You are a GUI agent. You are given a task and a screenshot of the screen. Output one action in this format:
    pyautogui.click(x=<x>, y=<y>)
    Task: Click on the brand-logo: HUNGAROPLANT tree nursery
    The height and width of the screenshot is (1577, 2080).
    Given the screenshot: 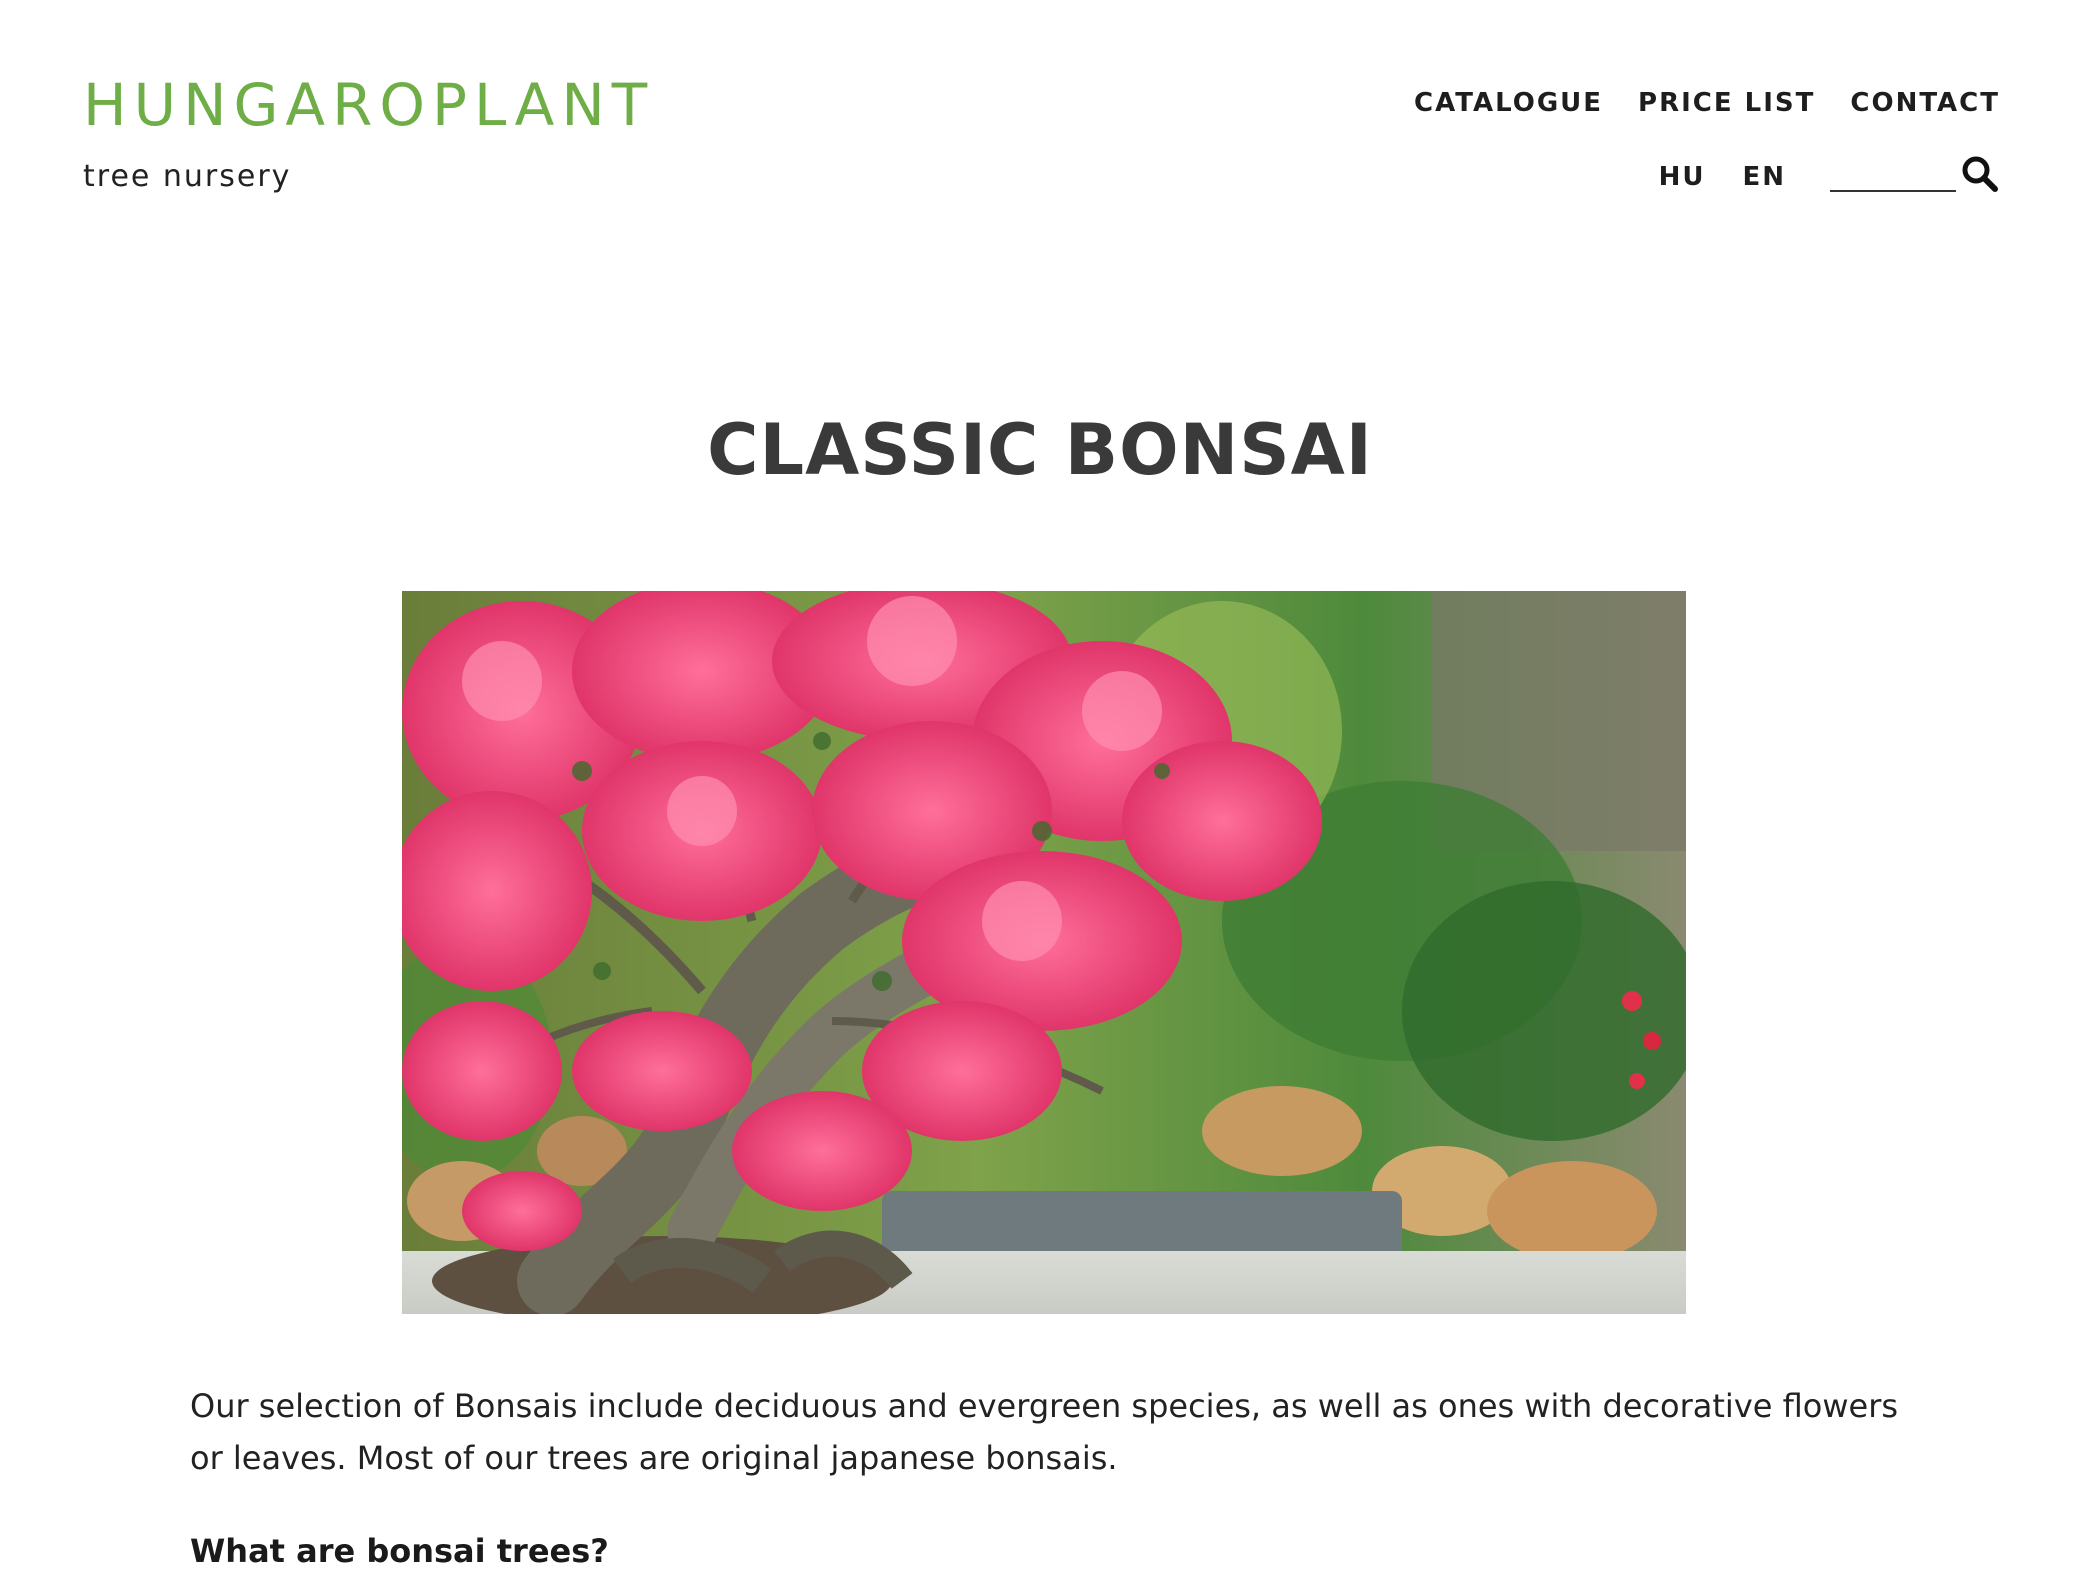 What is the action you would take?
    pyautogui.click(x=368, y=135)
    